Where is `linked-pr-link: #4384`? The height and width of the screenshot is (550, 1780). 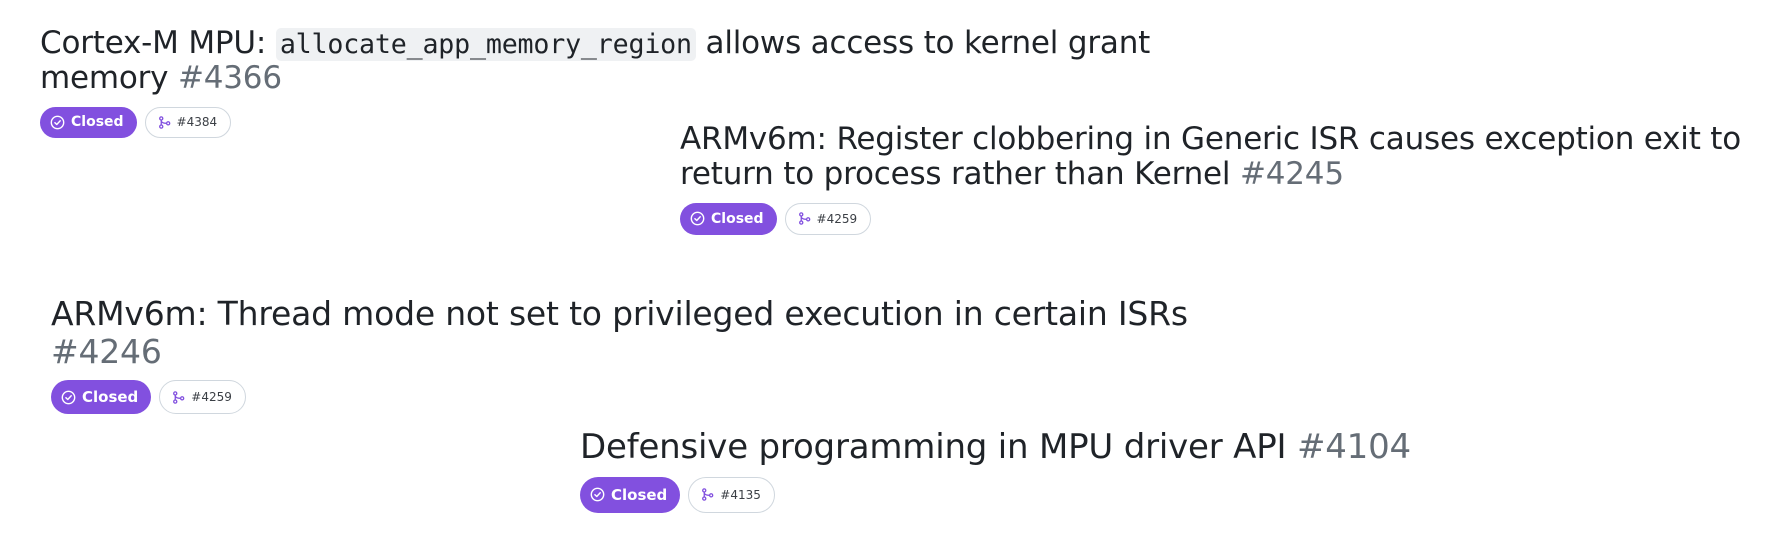 linked-pr-link: #4384 is located at coordinates (188, 122).